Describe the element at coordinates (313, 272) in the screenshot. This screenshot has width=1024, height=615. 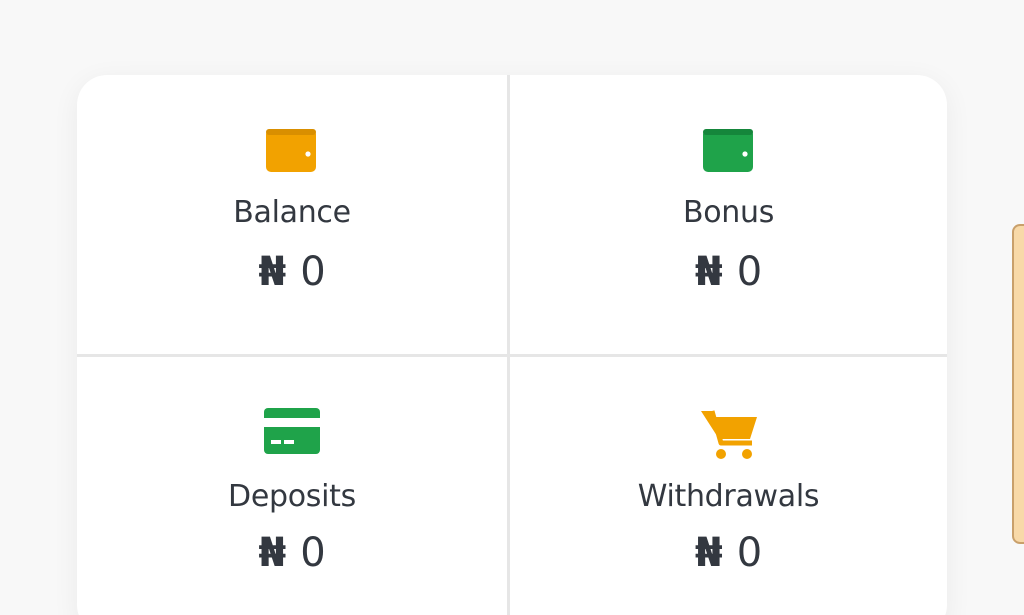
I see `balance-value: 0` at that location.